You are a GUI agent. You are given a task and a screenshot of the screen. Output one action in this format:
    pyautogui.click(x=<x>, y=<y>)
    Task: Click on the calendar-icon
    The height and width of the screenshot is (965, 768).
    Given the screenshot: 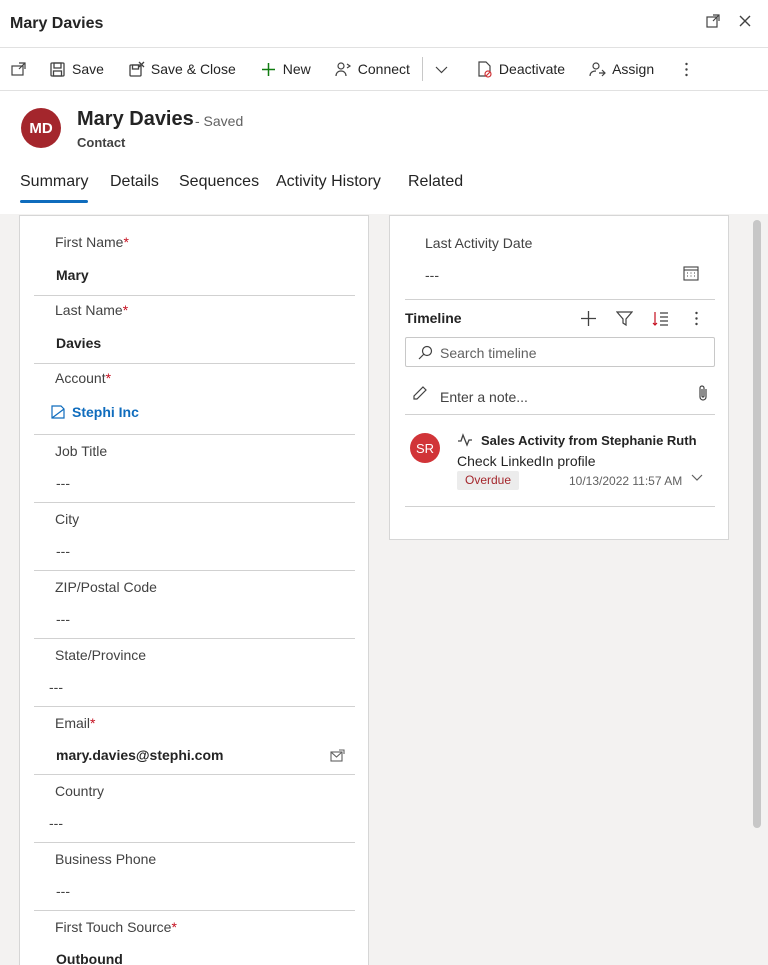 What is the action you would take?
    pyautogui.click(x=691, y=273)
    